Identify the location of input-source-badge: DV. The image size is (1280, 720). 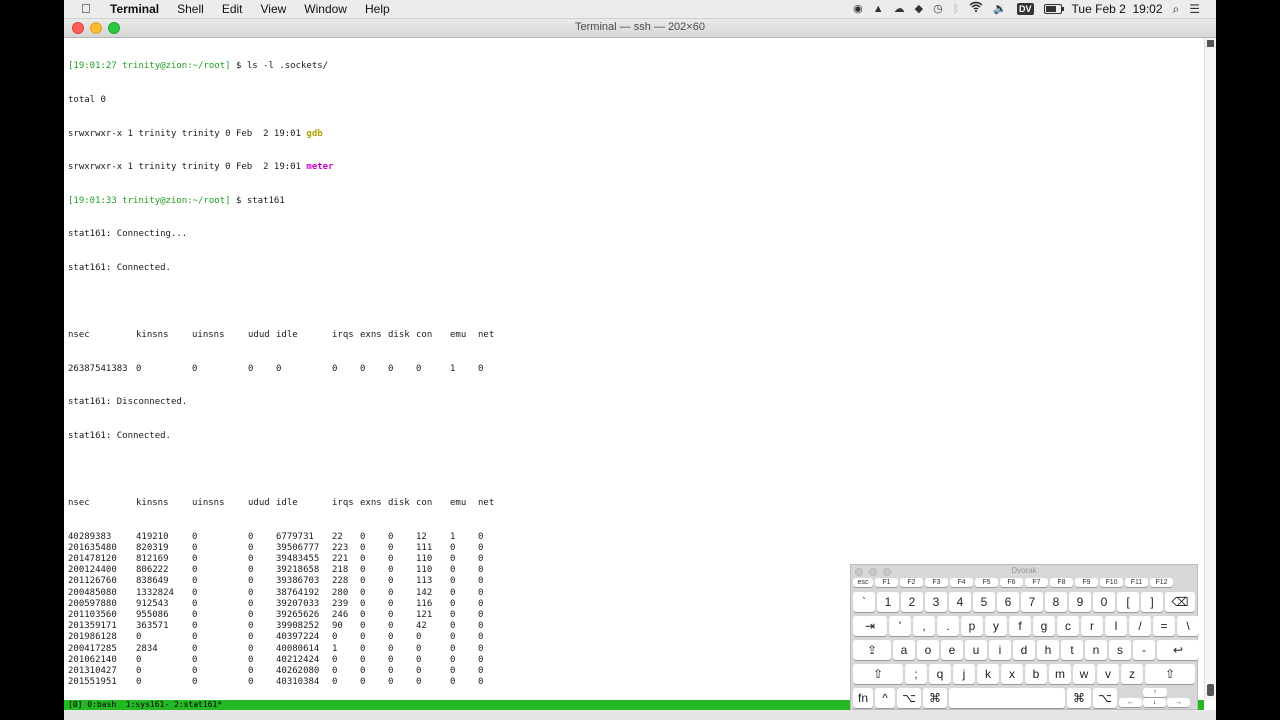
(1025, 9).